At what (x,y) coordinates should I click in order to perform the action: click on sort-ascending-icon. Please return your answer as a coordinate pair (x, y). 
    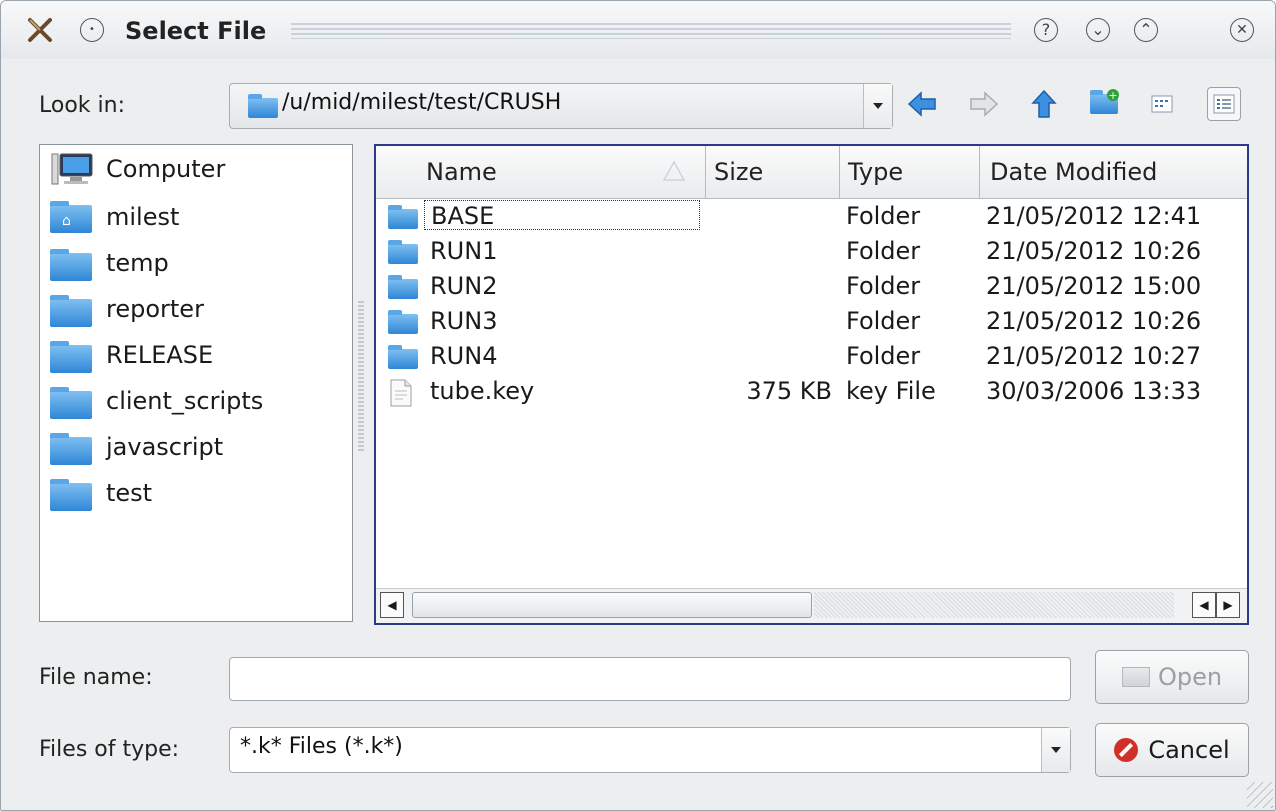
    Looking at the image, I should click on (674, 174).